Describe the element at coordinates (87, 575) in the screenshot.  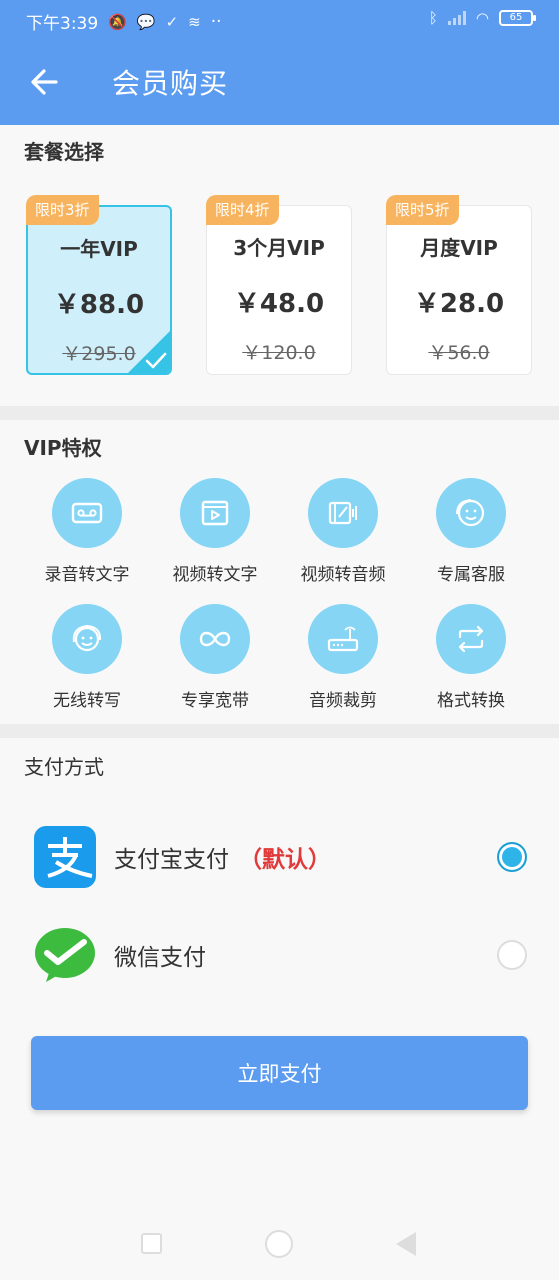
I see `privilege-label: 录音转文字` at that location.